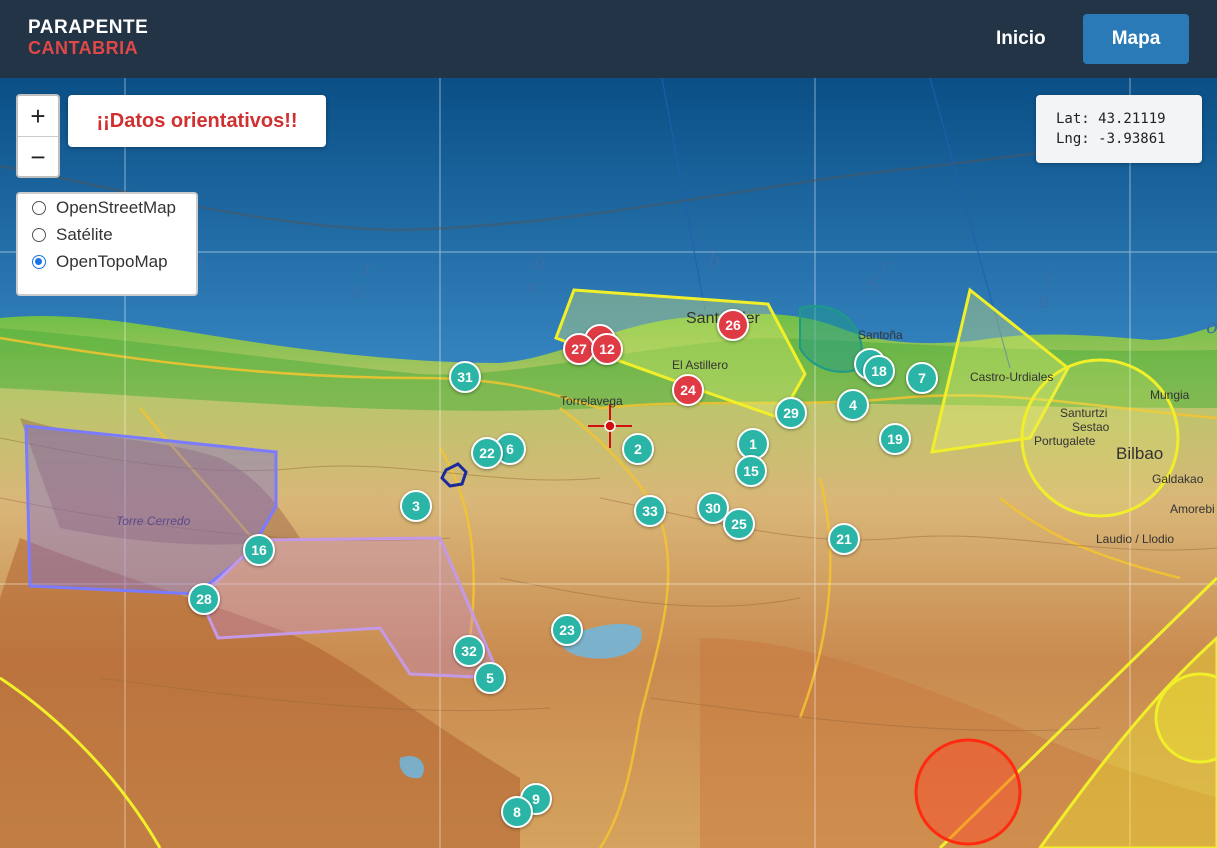 This screenshot has height=848, width=1217. I want to click on sea-letter: a, so click(358, 290).